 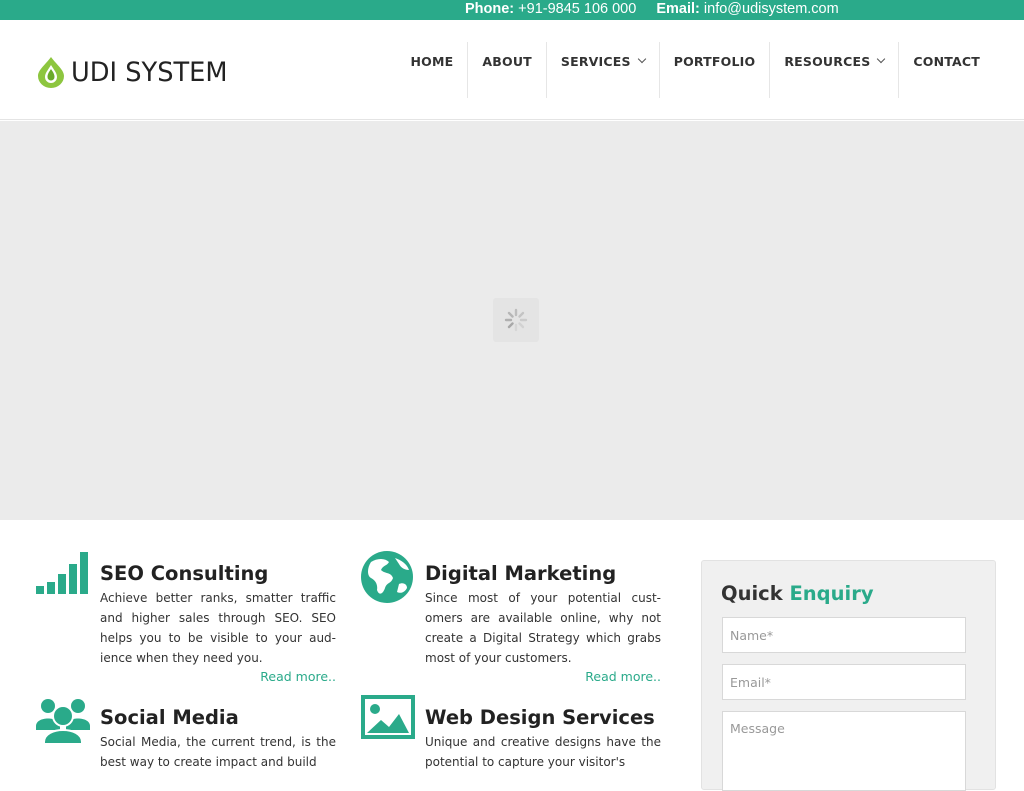 I want to click on spinner-icon, so click(x=516, y=320).